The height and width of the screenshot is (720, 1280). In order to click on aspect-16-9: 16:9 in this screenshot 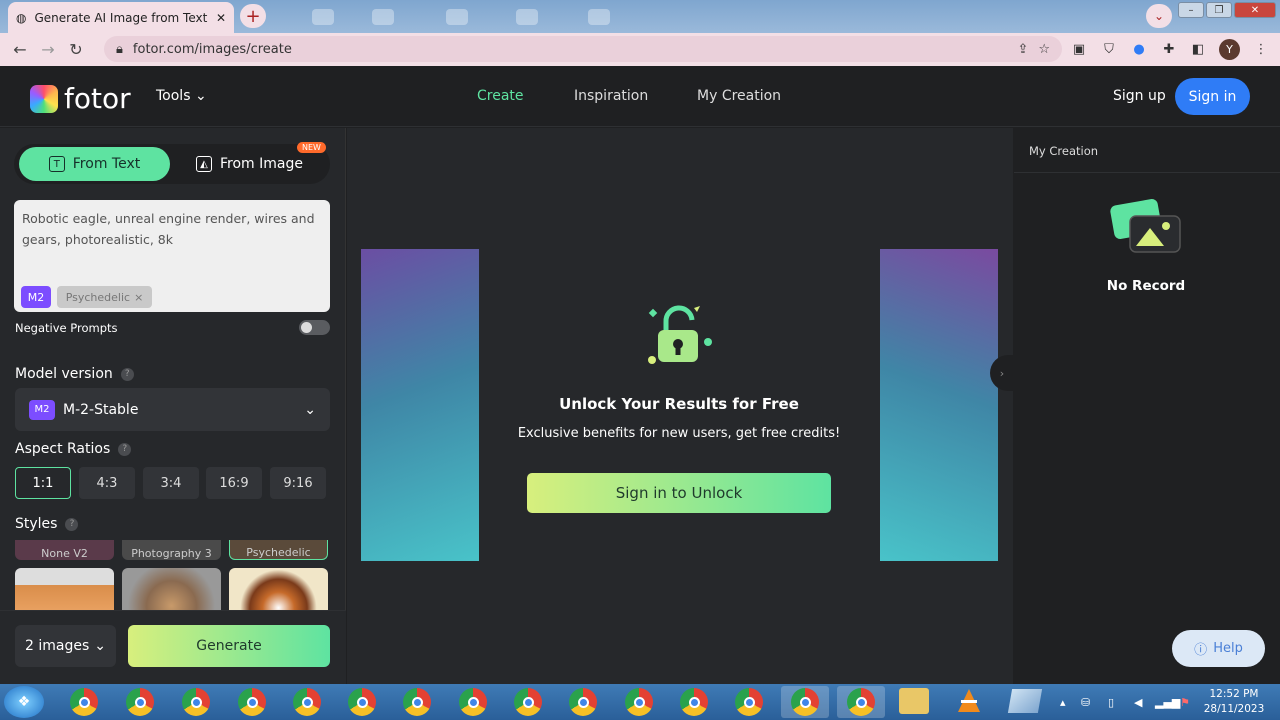, I will do `click(234, 483)`.